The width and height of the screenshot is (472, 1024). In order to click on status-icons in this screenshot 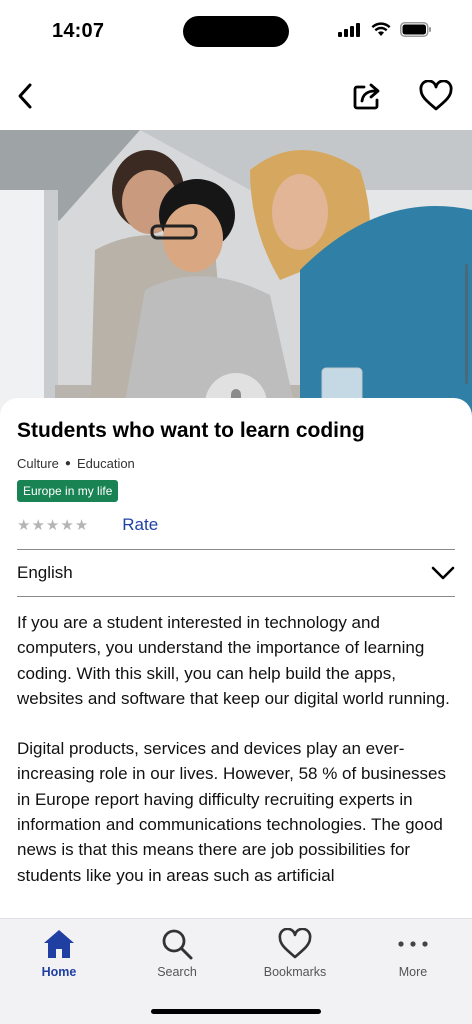, I will do `click(385, 29)`.